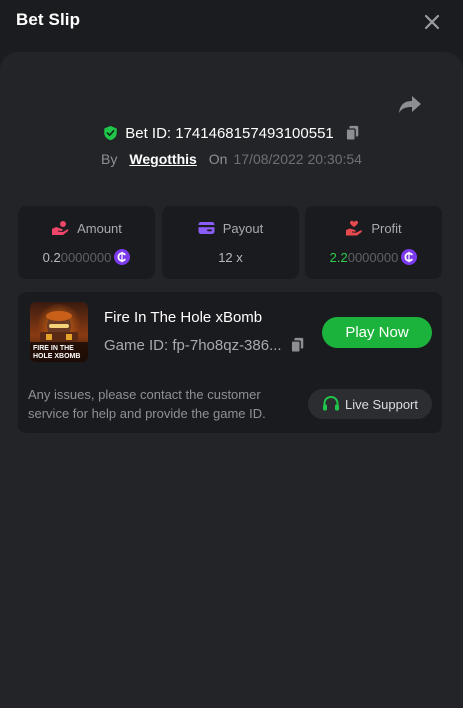 The width and height of the screenshot is (463, 708). Describe the element at coordinates (60, 228) in the screenshot. I see `hand-coins-icon` at that location.